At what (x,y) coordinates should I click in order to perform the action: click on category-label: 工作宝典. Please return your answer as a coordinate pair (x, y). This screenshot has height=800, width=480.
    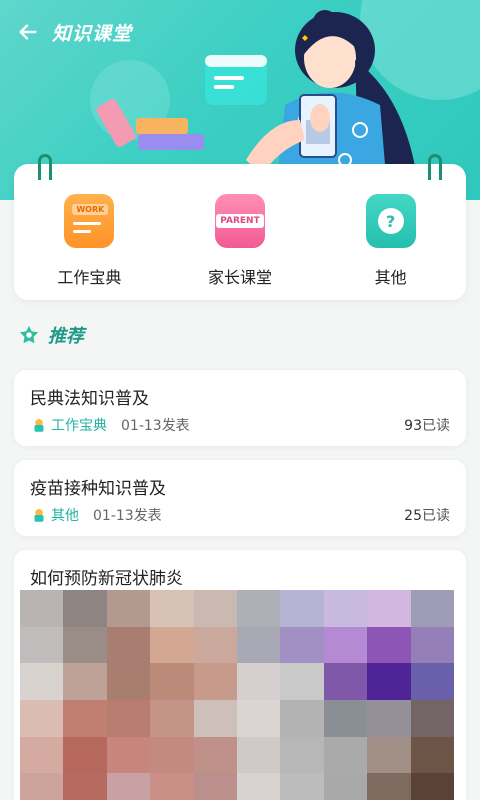
    Looking at the image, I should click on (89, 277).